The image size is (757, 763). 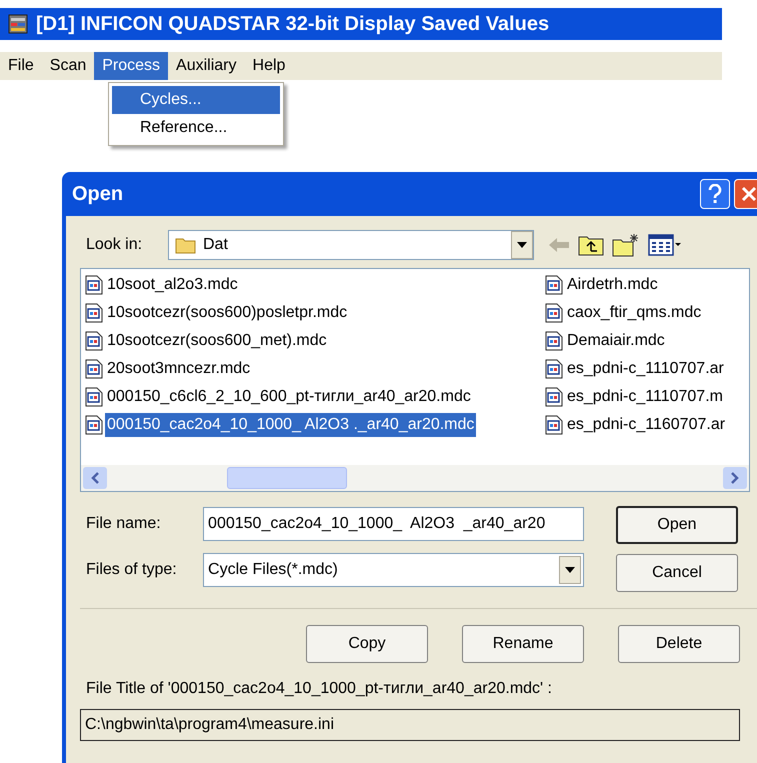 I want to click on scroll-right-button, so click(x=735, y=478).